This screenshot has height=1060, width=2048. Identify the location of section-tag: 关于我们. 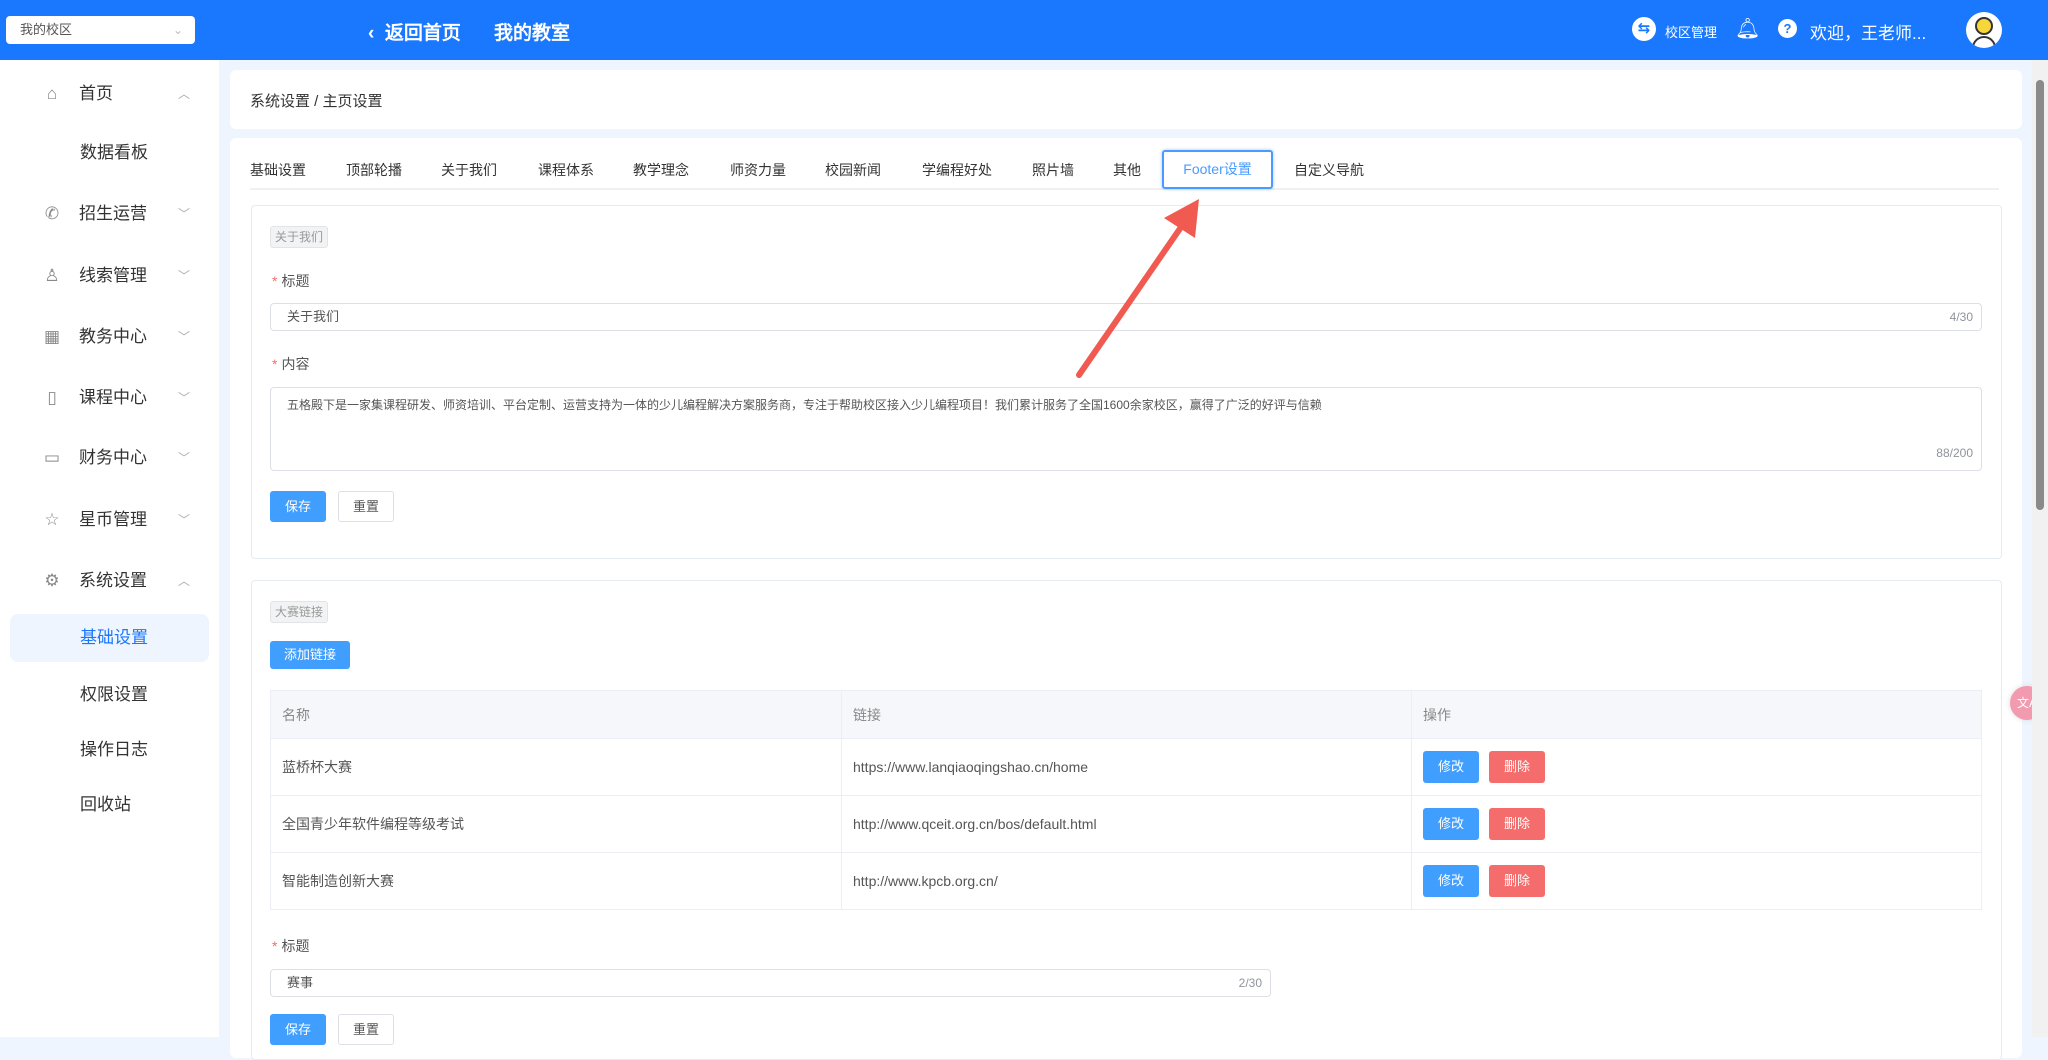
(299, 237).